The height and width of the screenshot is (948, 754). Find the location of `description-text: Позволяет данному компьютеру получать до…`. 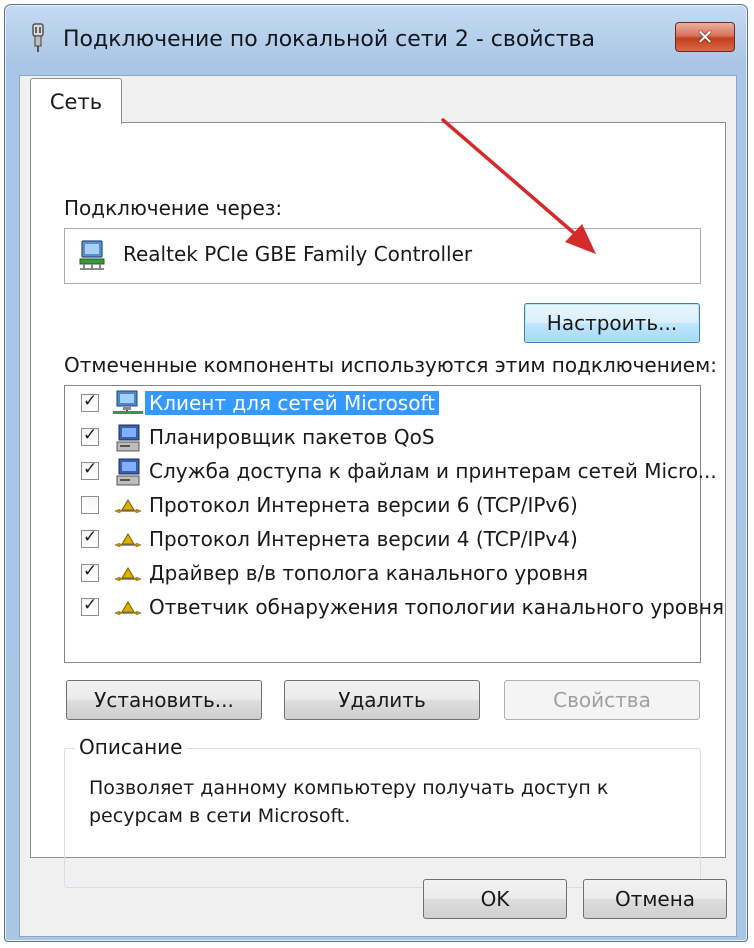

description-text: Позволяет данному компьютеру получать до… is located at coordinates (349, 802).